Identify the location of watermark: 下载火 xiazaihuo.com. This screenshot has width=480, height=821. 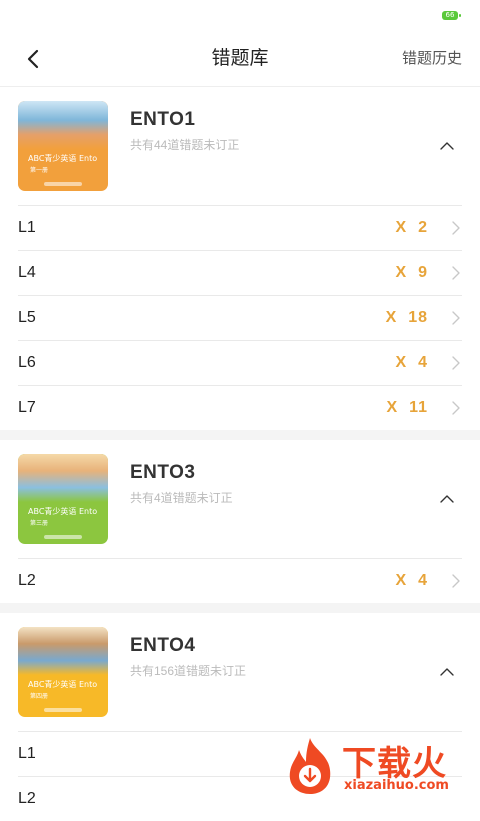
(381, 766).